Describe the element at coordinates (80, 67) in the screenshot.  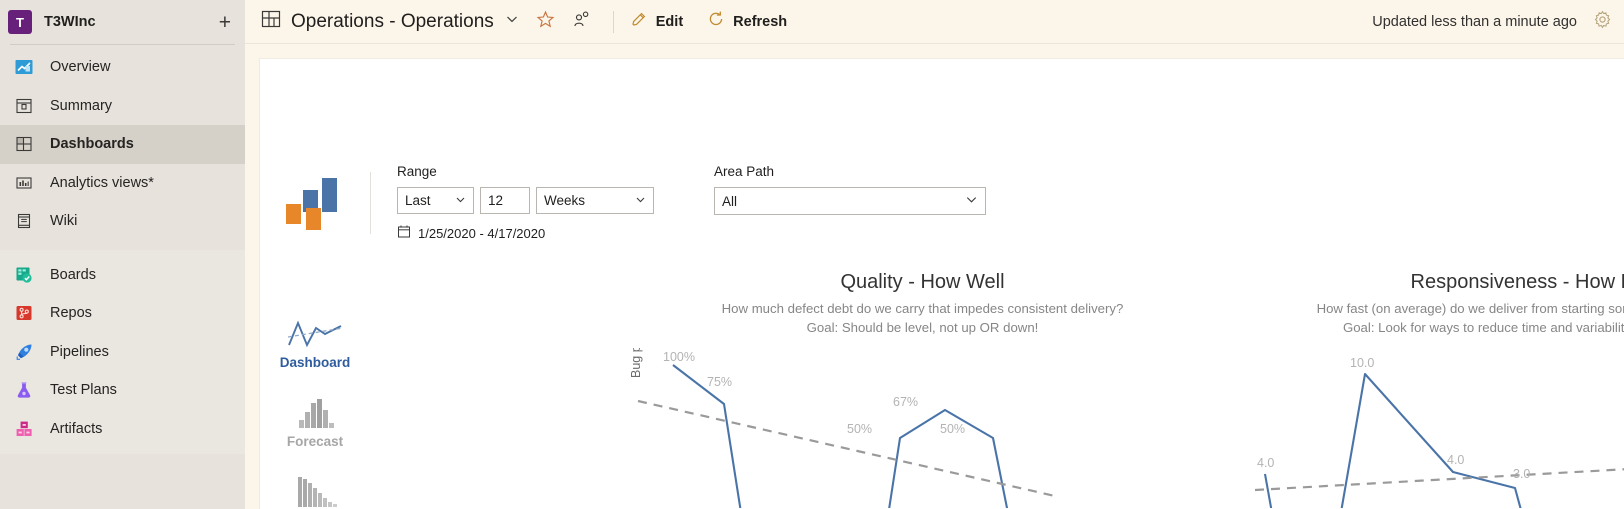
I see `sidebar-item-label: Overview` at that location.